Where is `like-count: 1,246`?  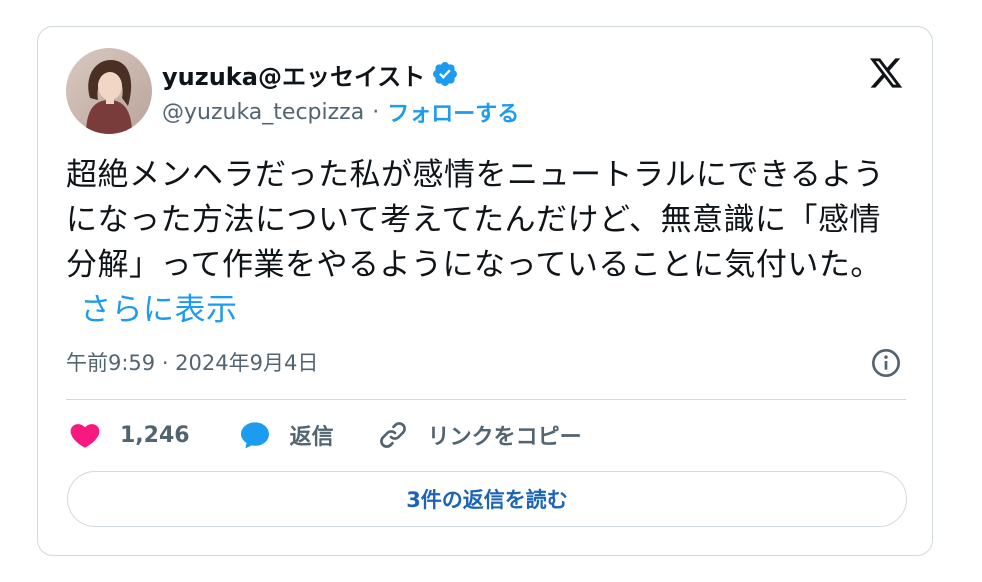
like-count: 1,246 is located at coordinates (155, 435).